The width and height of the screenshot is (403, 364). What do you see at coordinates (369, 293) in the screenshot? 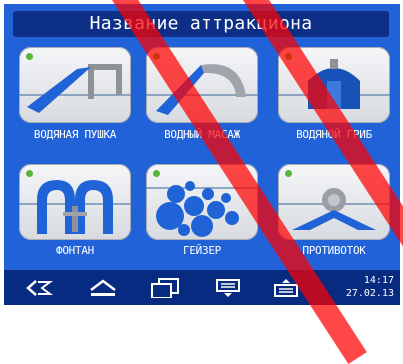
I see `clock-date: 27.02.13` at bounding box center [369, 293].